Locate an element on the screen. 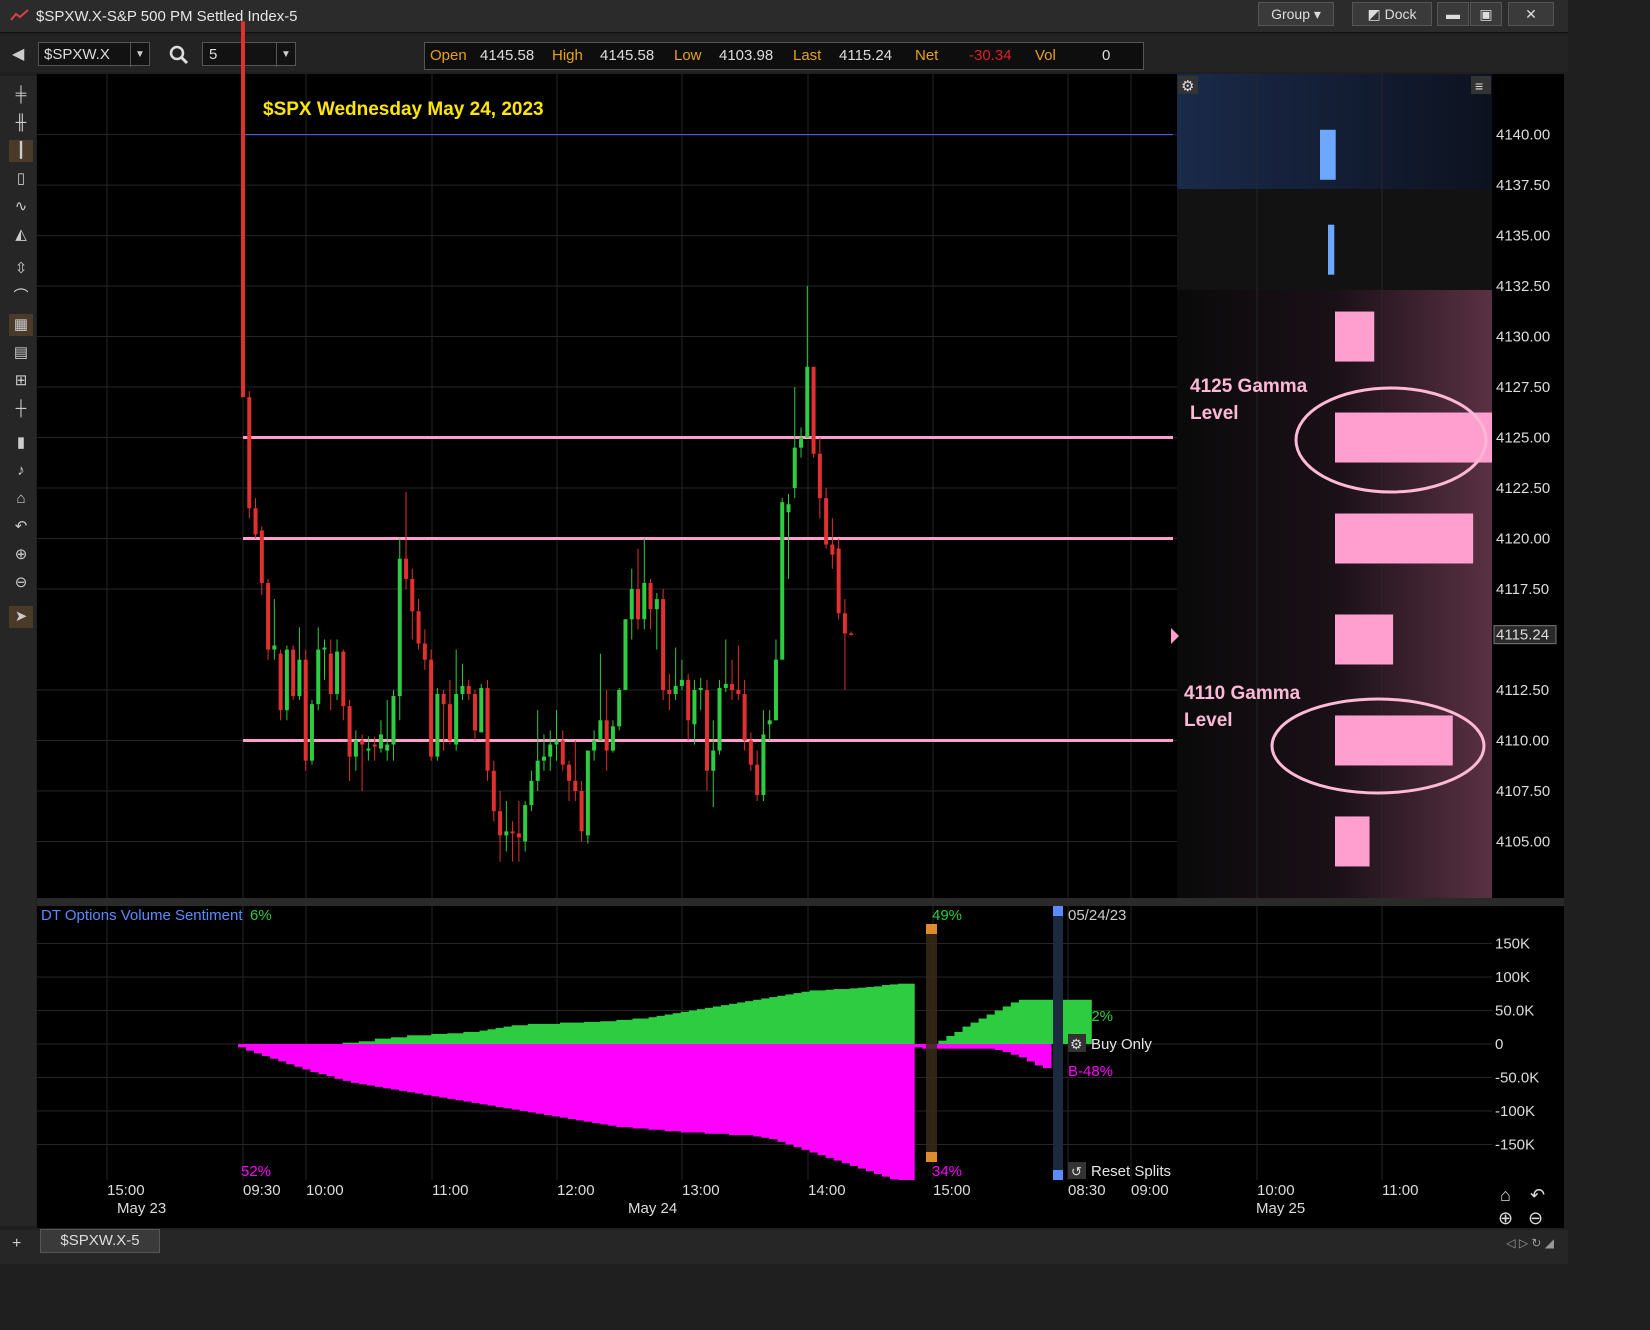  price-tick-label: 4140.00 is located at coordinates (1523, 135).